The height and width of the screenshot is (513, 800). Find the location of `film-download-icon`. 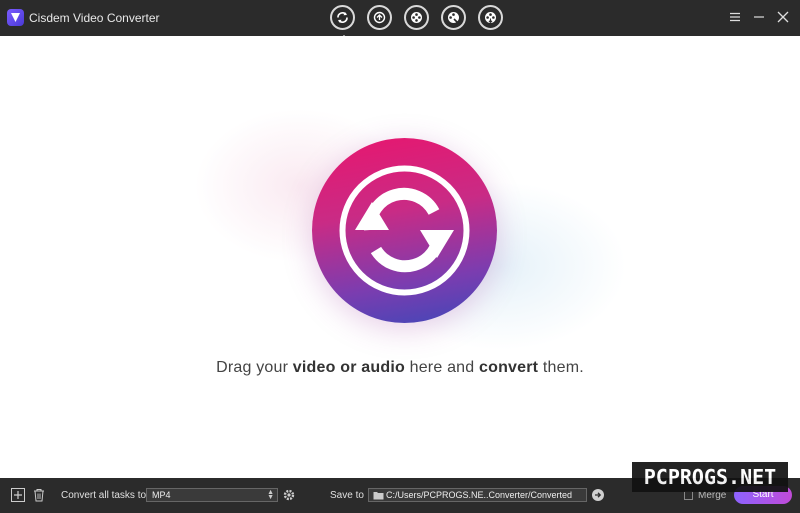

film-download-icon is located at coordinates (490, 18).